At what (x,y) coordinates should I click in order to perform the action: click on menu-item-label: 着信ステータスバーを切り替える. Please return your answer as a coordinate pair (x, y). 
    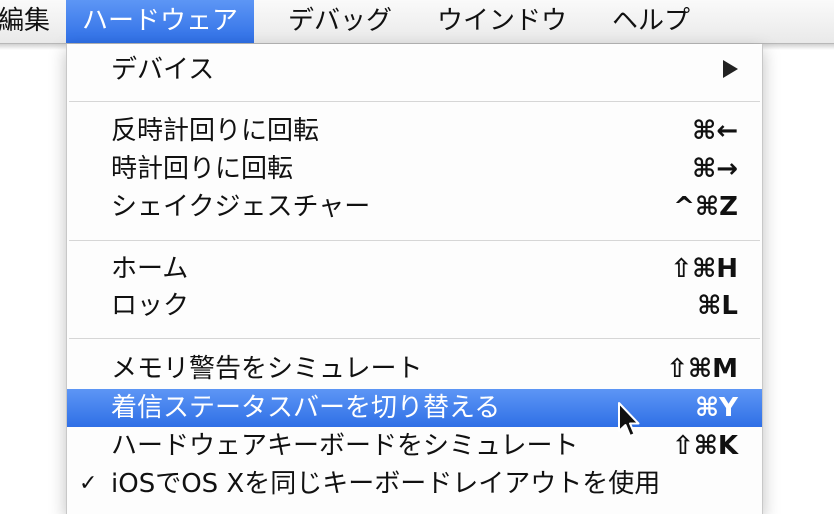
    Looking at the image, I should click on (306, 408).